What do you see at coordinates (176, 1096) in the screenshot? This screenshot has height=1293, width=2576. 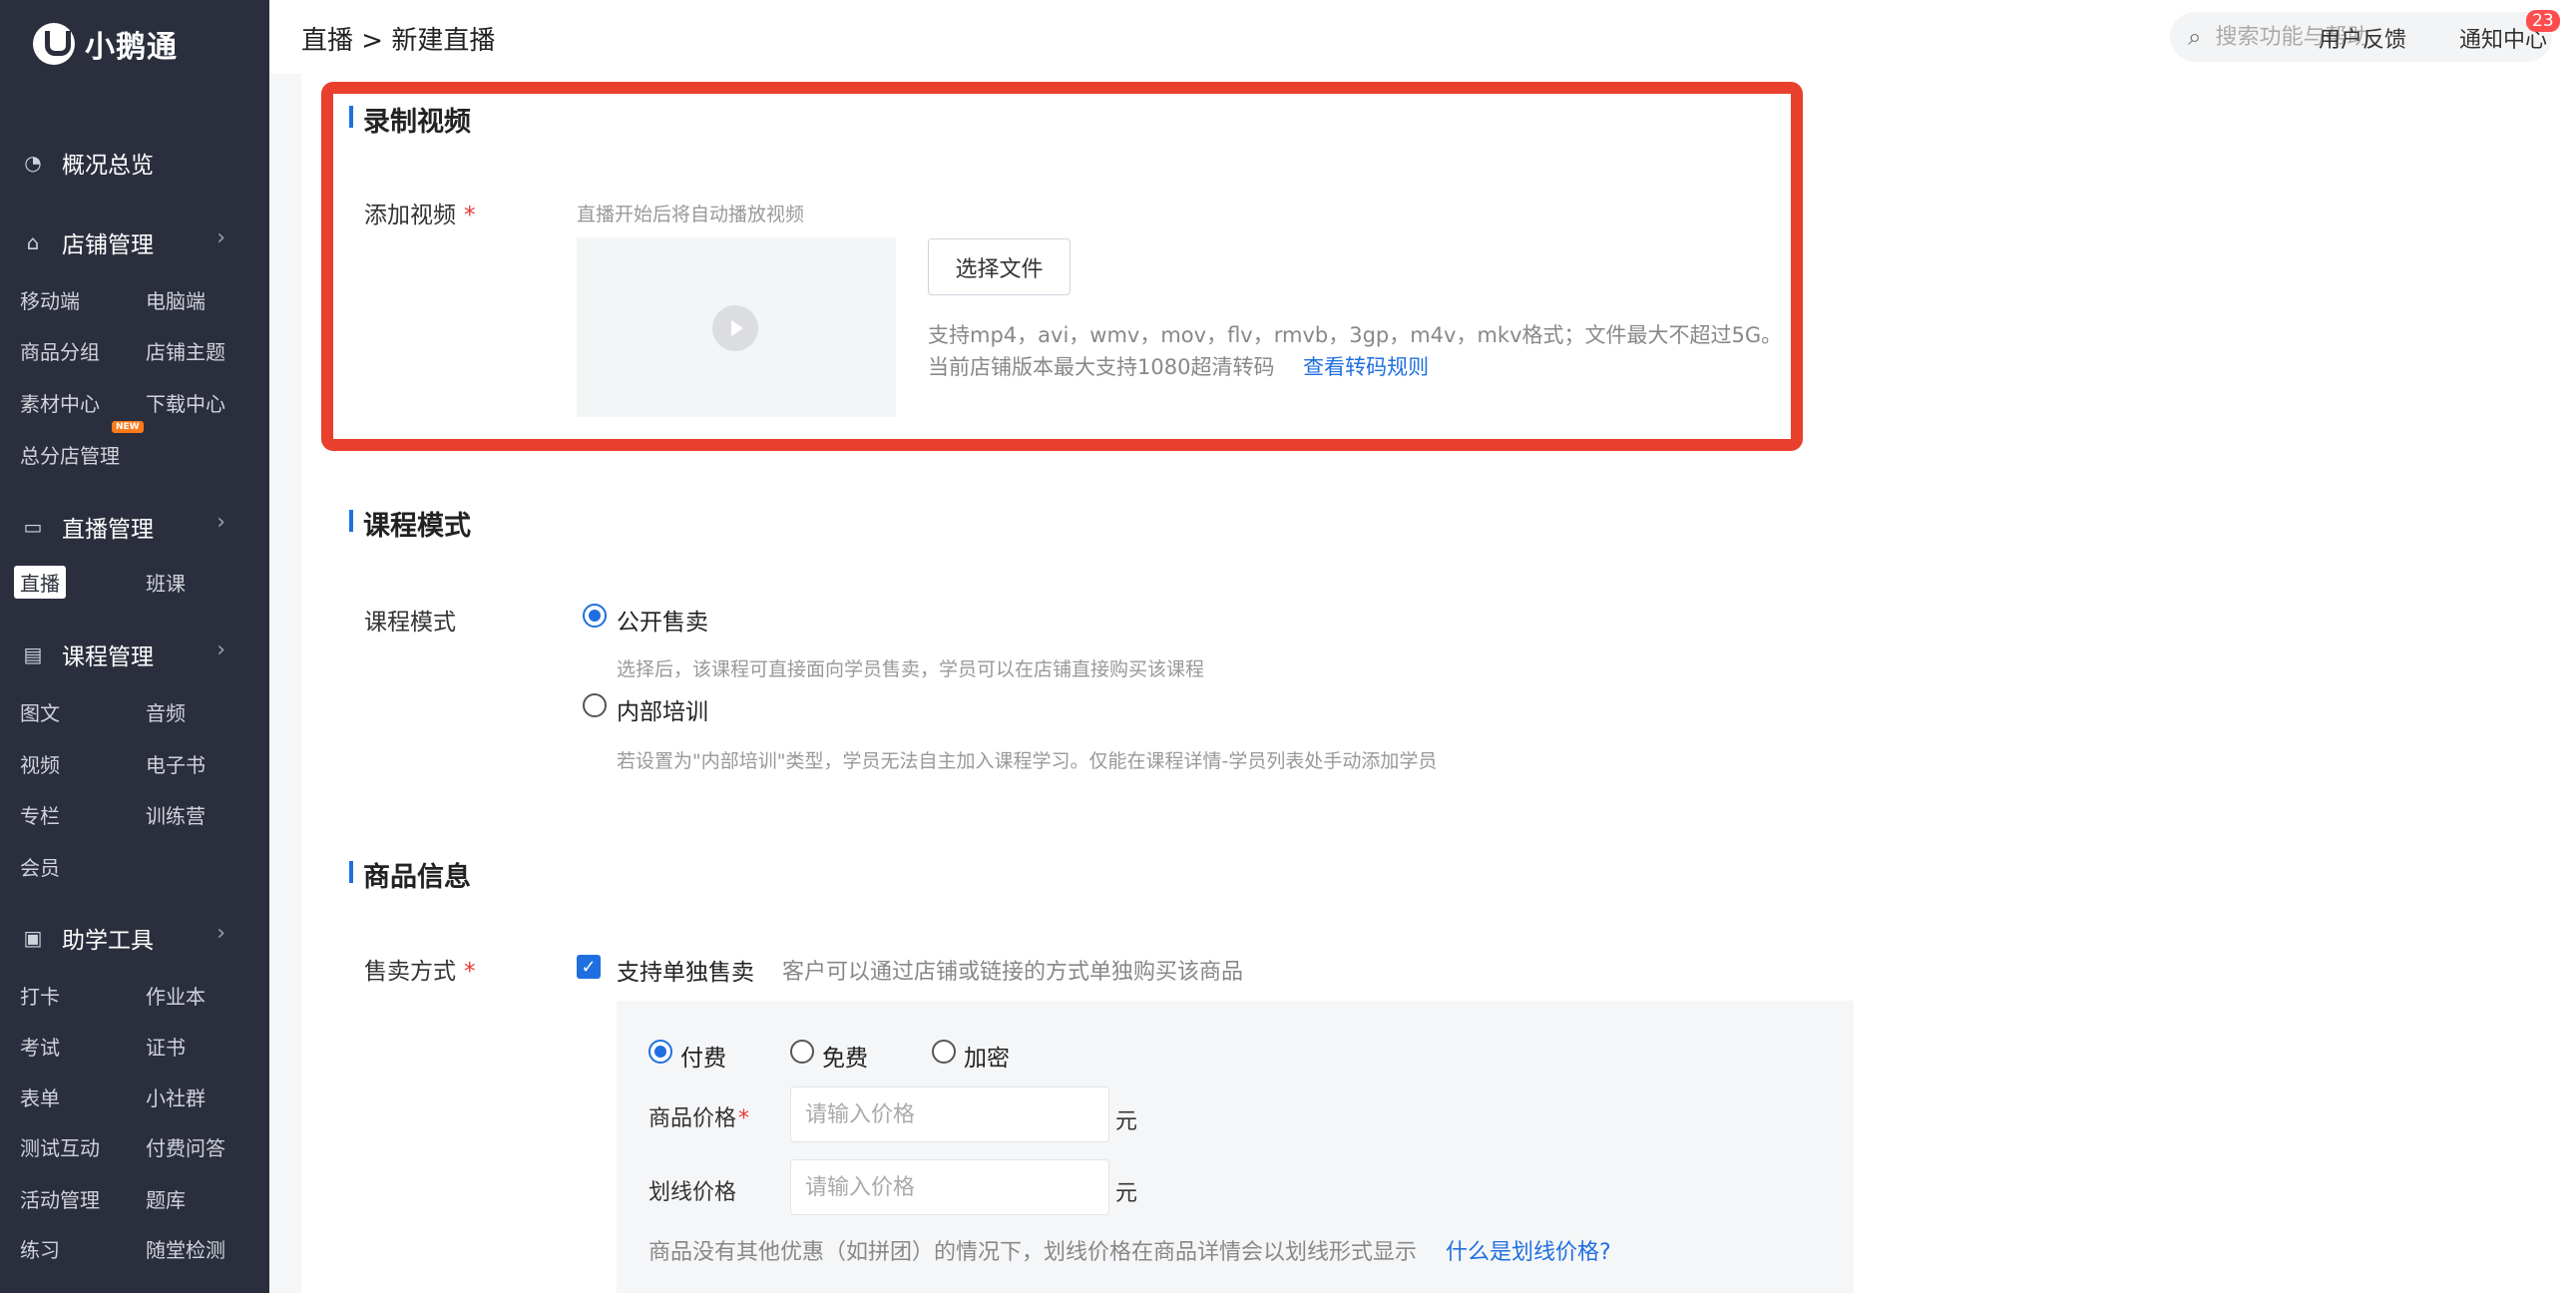 I see `sidebar-item-community: 小社群` at bounding box center [176, 1096].